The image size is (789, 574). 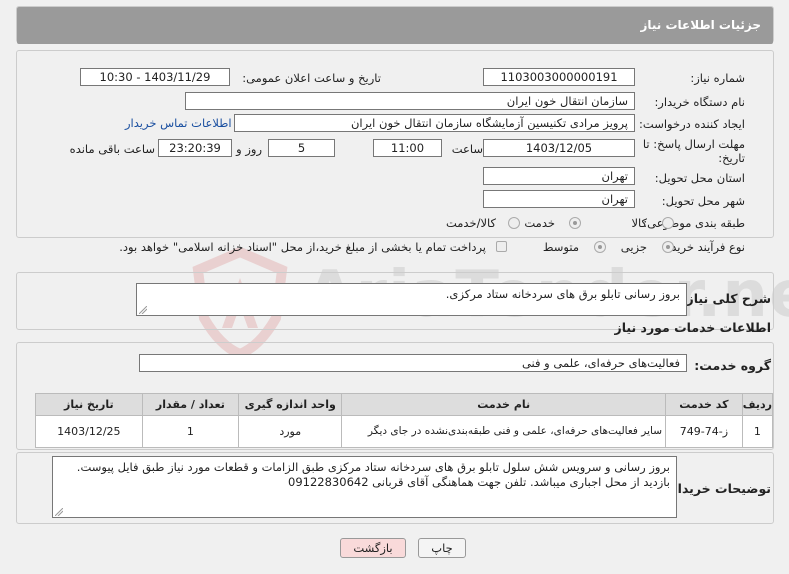 What do you see at coordinates (559, 199) in the screenshot?
I see `city-field: تهران` at bounding box center [559, 199].